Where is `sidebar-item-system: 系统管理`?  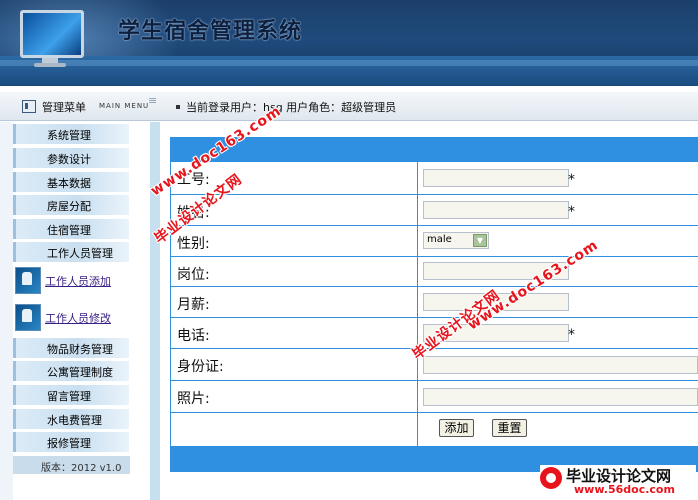 sidebar-item-system: 系统管理 is located at coordinates (71, 134).